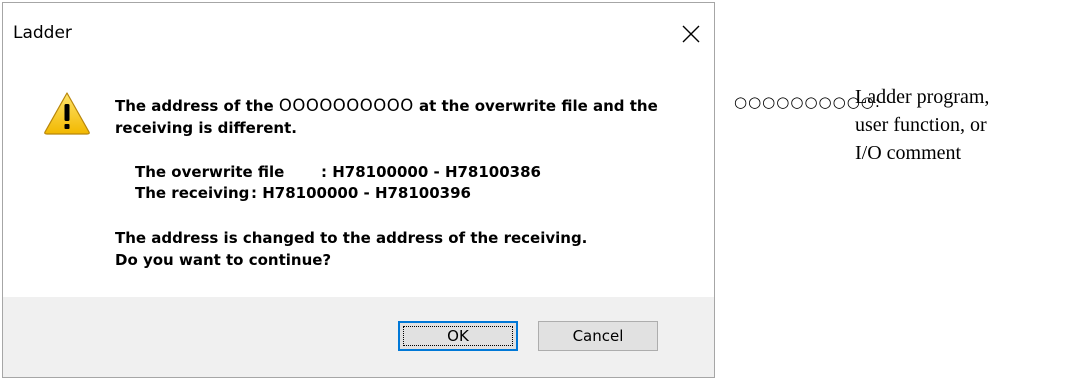 The height and width of the screenshot is (381, 1069). What do you see at coordinates (922, 97) in the screenshot?
I see `note-line: Ladder program,` at bounding box center [922, 97].